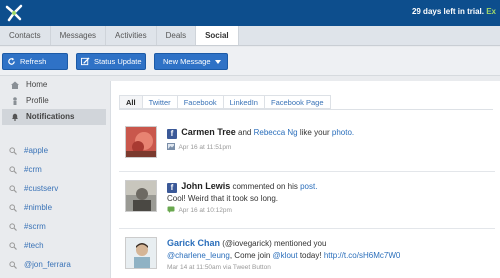  I want to click on trial-extend-link: Ex, so click(491, 11).